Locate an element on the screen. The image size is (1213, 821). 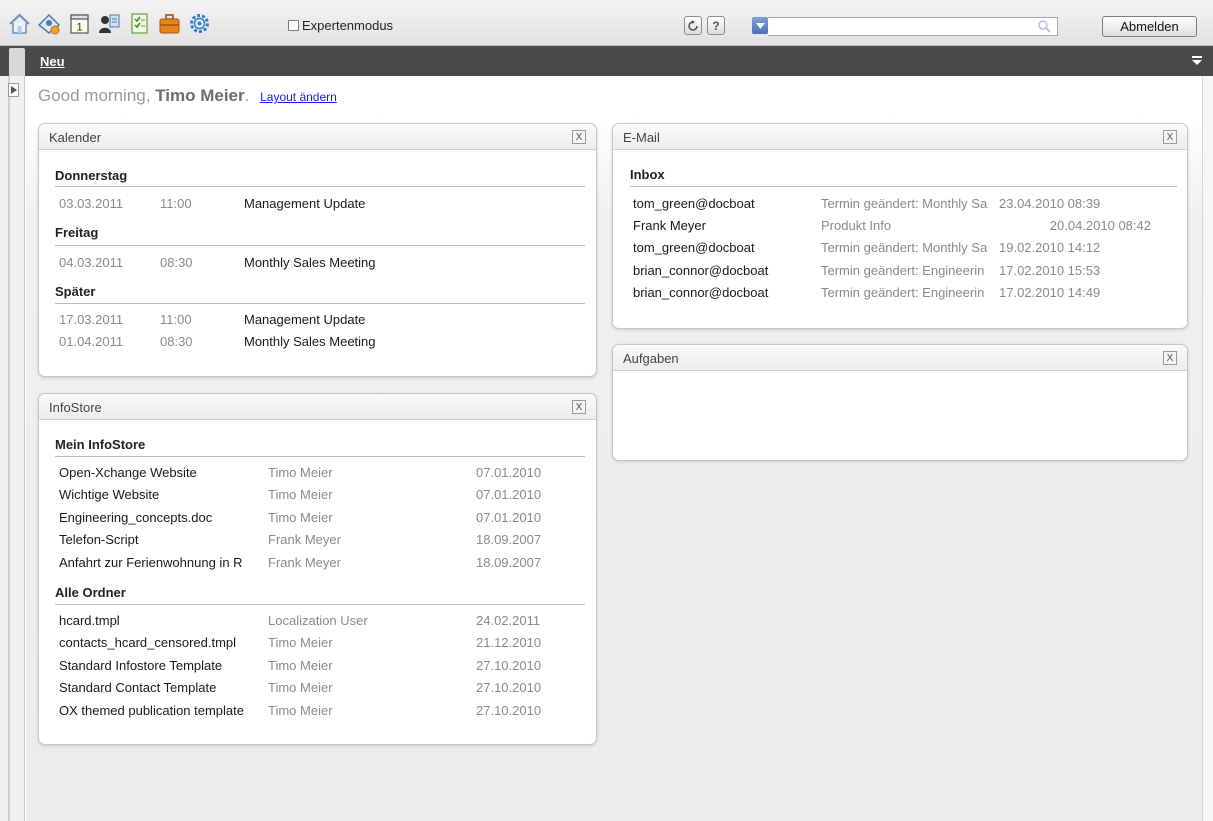
change-layout-link: Layout ändern is located at coordinates (298, 97).